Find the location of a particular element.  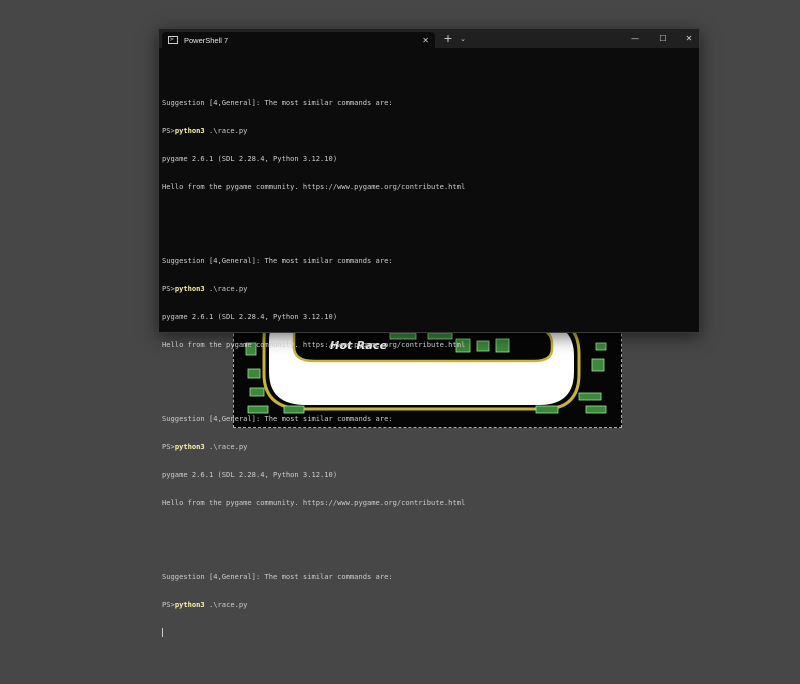

title-bar: > PowerShell 7 ✕ + ⌄ — ☐ ✕ is located at coordinates (429, 38).